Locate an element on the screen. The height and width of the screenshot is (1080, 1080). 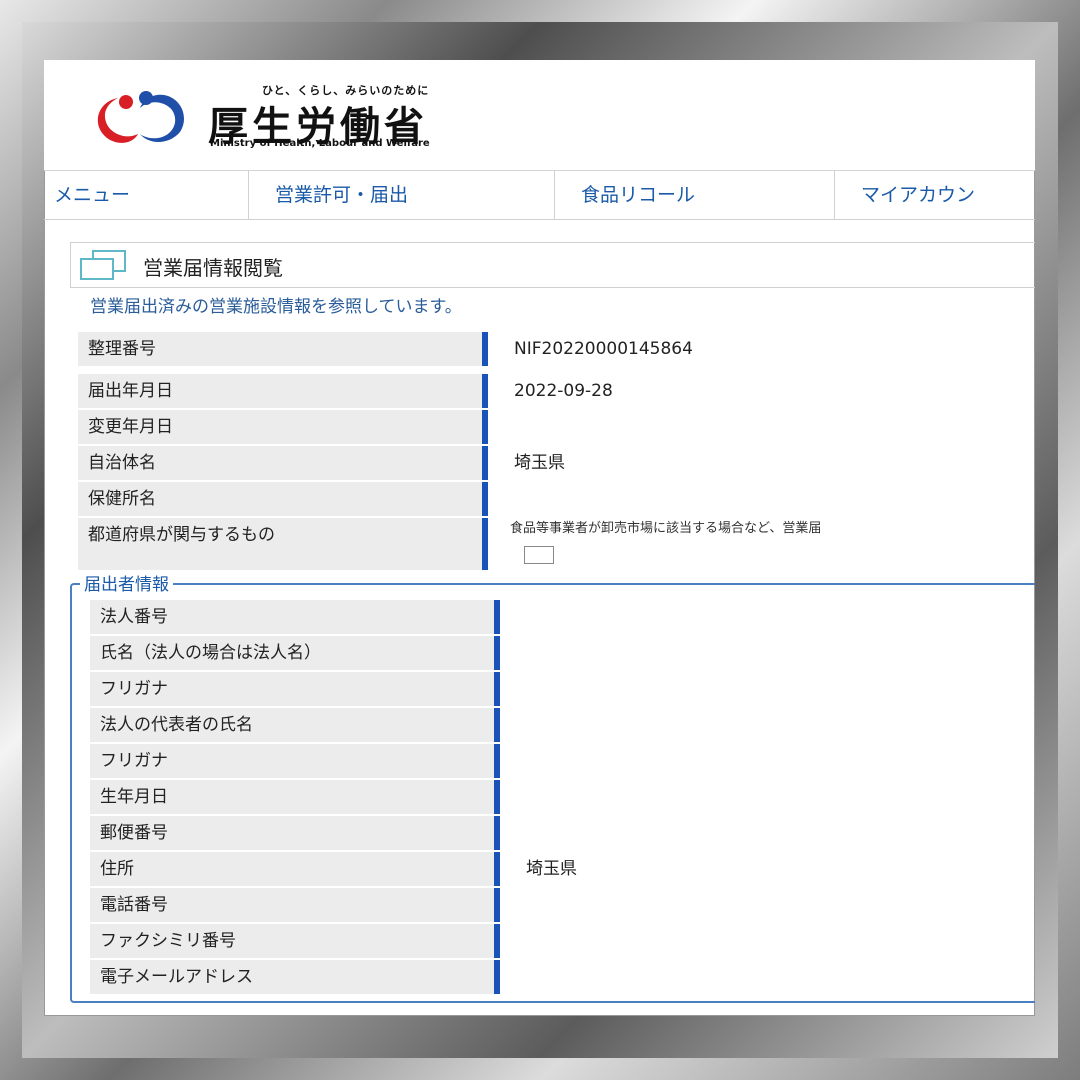
field-row: 変更年月日 is located at coordinates (296, 427).